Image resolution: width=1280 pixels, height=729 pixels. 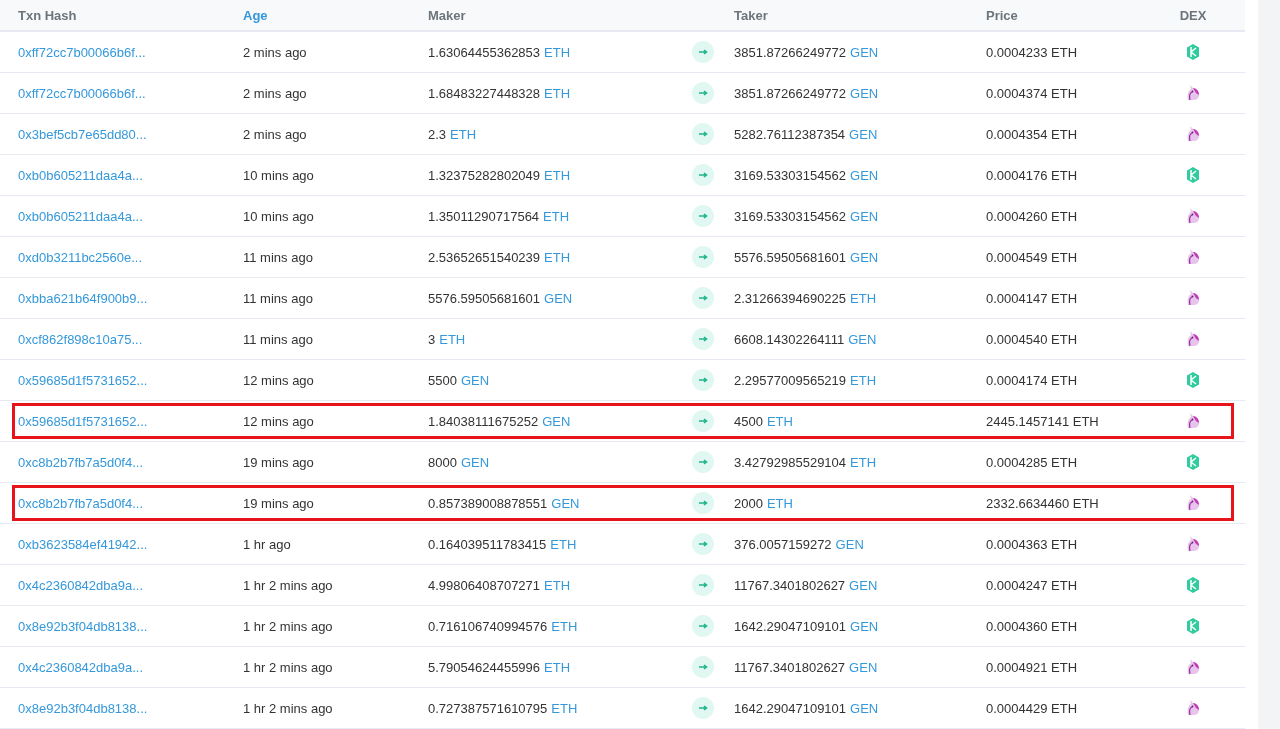 What do you see at coordinates (1032, 585) in the screenshot?
I see `price-text: 0.0004247 ETH` at bounding box center [1032, 585].